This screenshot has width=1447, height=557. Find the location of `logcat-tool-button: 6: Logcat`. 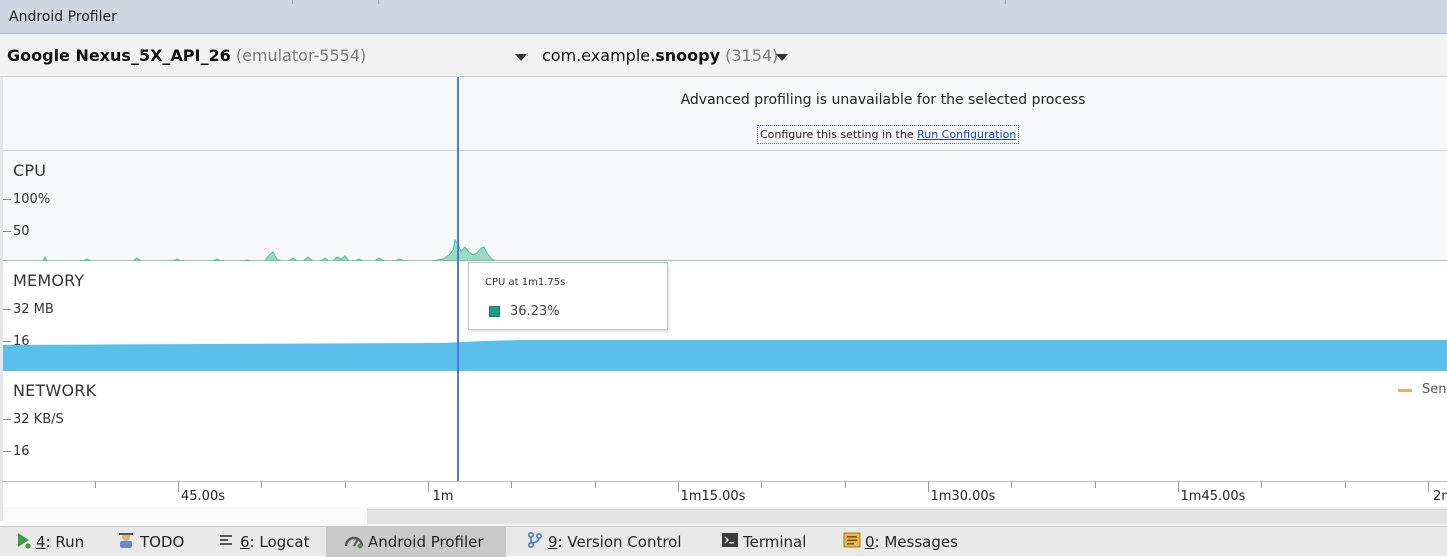

logcat-tool-button: 6: Logcat is located at coordinates (263, 542).